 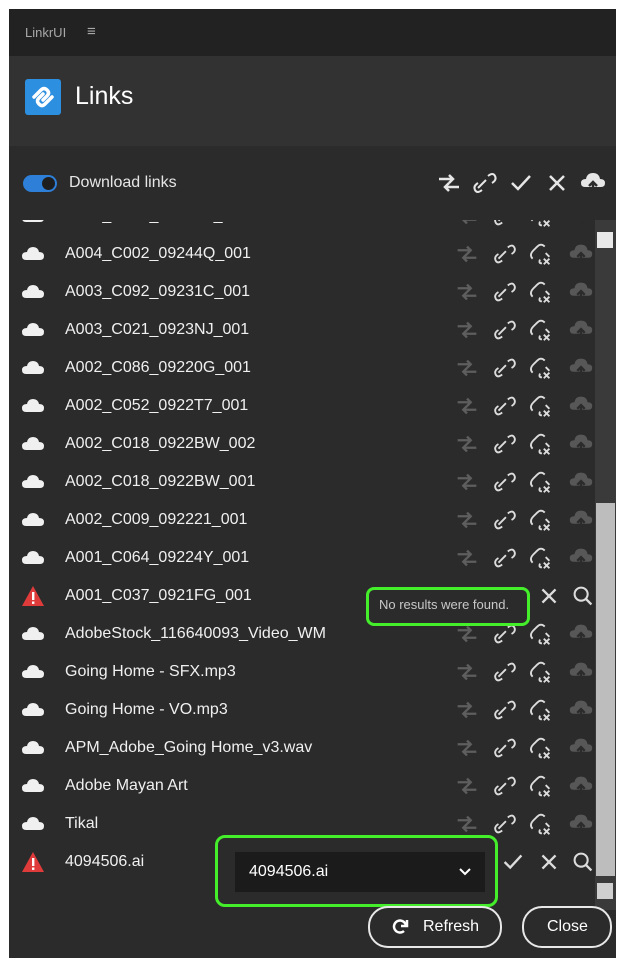 I want to click on list-scrollbar, so click(x=605, y=565).